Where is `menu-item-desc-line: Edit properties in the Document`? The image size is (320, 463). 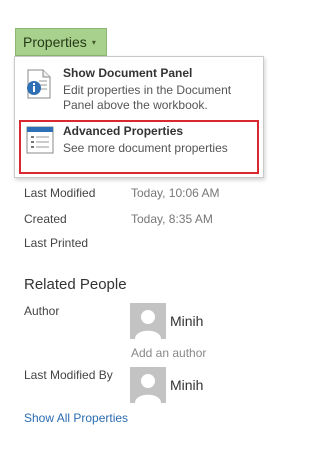 menu-item-desc-line: Edit properties in the Document is located at coordinates (147, 90).